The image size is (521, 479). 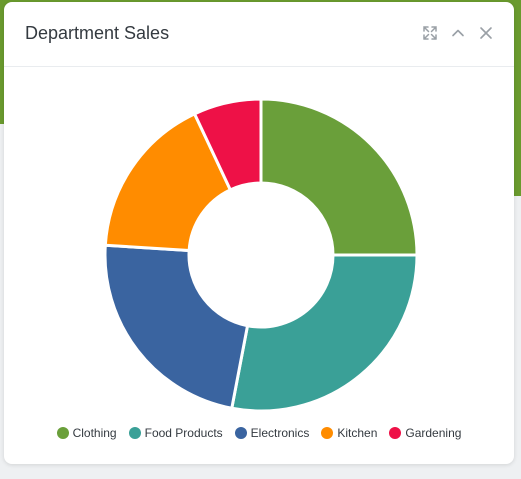 I want to click on legend-item-gardening: Gardening, so click(x=425, y=433).